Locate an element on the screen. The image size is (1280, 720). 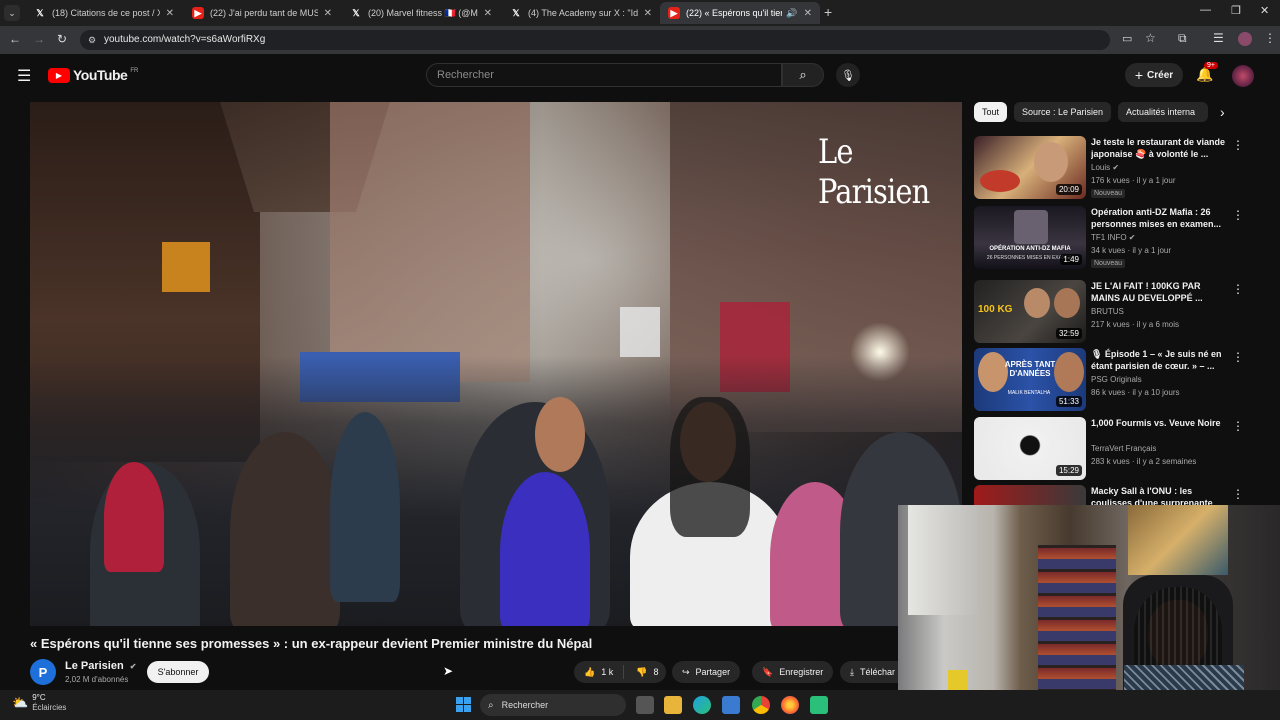
dislike-button: 👎 8 is located at coordinates (647, 672).